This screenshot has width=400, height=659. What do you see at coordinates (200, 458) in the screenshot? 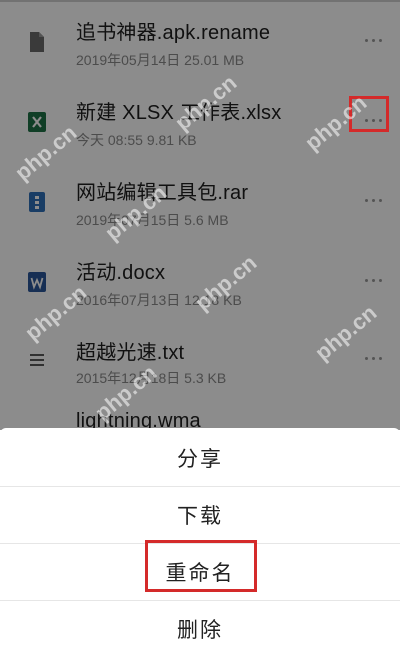
I see `share-option: 分享` at bounding box center [200, 458].